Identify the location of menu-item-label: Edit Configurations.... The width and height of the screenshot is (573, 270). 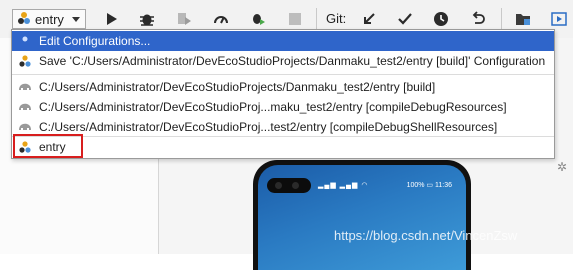
(95, 41).